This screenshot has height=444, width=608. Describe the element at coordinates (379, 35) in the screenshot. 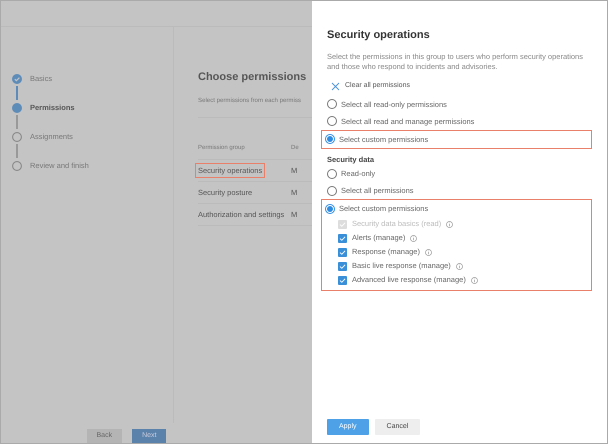

I see `panel-title: Security operations` at that location.